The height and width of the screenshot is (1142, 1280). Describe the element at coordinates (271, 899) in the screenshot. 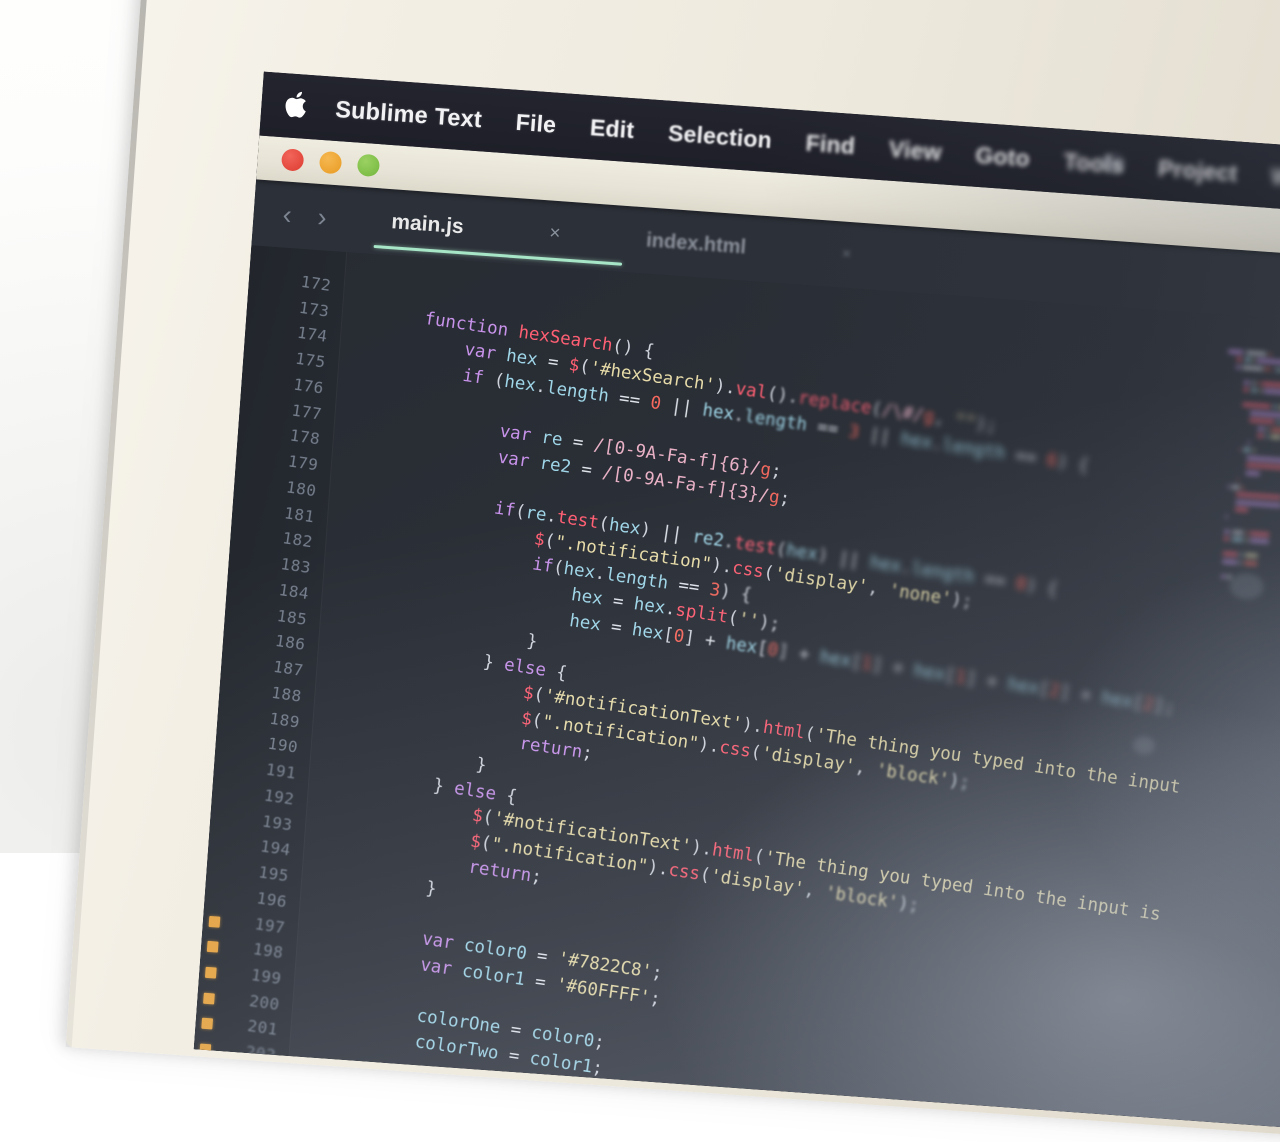

I see `line-number: 196` at that location.